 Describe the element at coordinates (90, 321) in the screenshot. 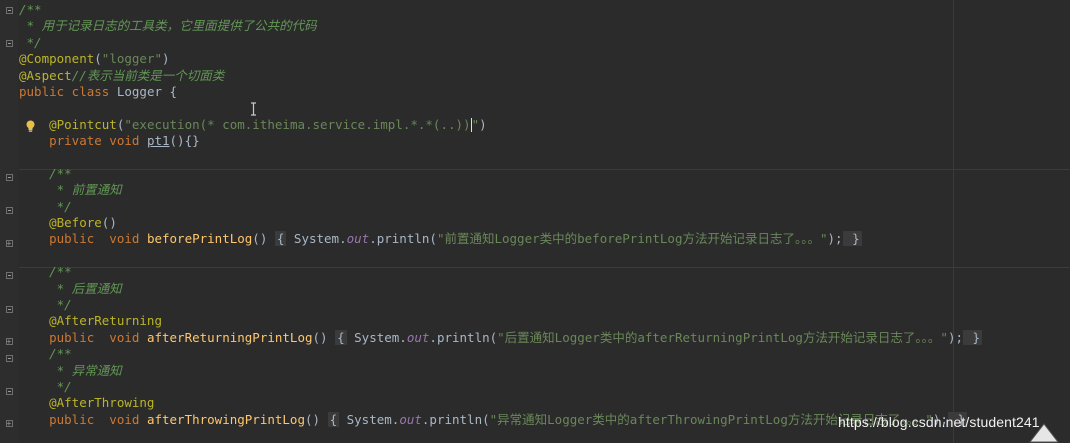

I see `code-token: @AfterReturning` at that location.